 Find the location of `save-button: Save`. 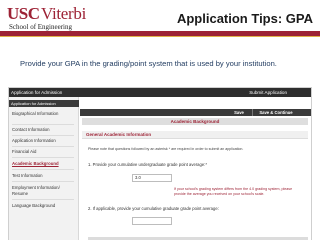

save-button: Save is located at coordinates (239, 112).